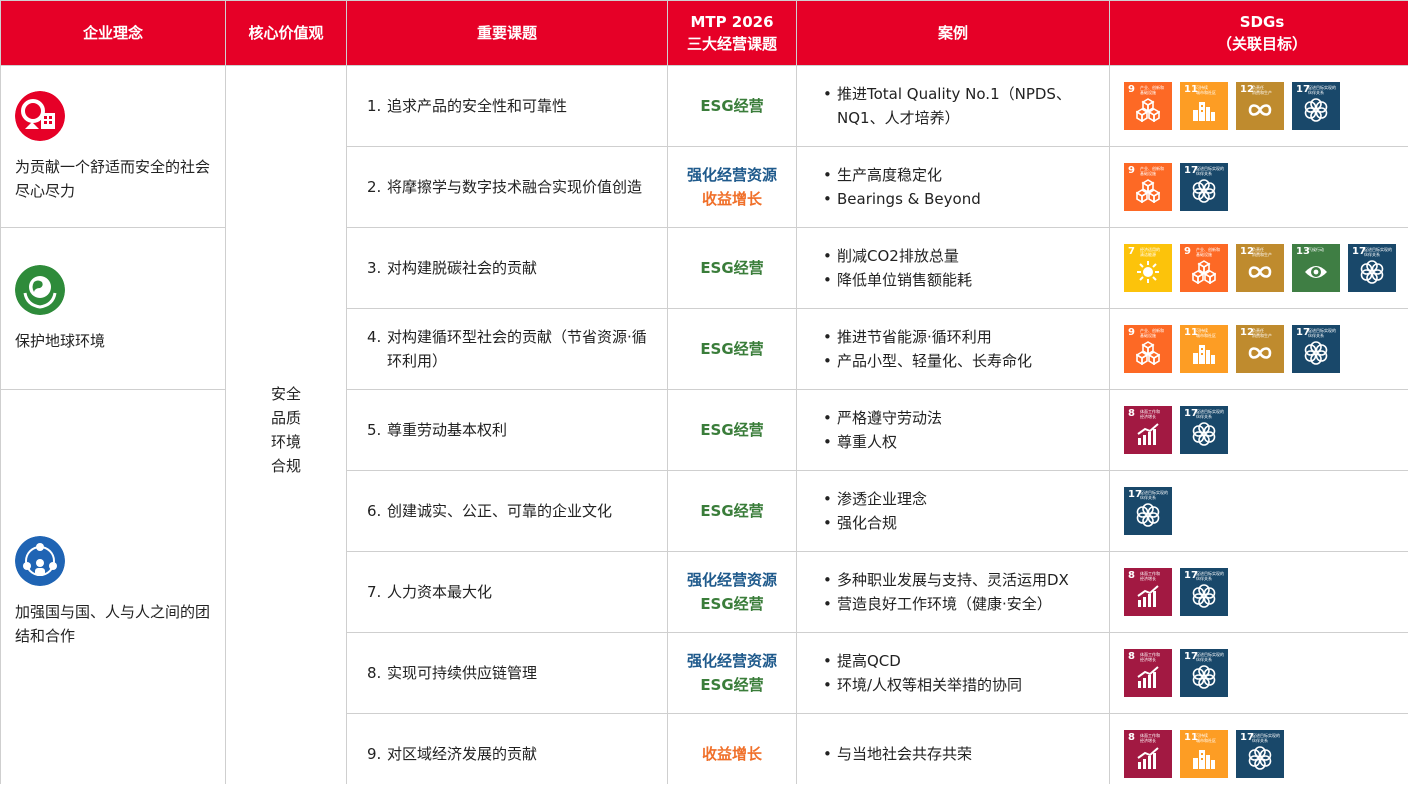 This screenshot has width=1408, height=794. Describe the element at coordinates (40, 115) in the screenshot. I see `lifebuoy-house-icon` at that location.